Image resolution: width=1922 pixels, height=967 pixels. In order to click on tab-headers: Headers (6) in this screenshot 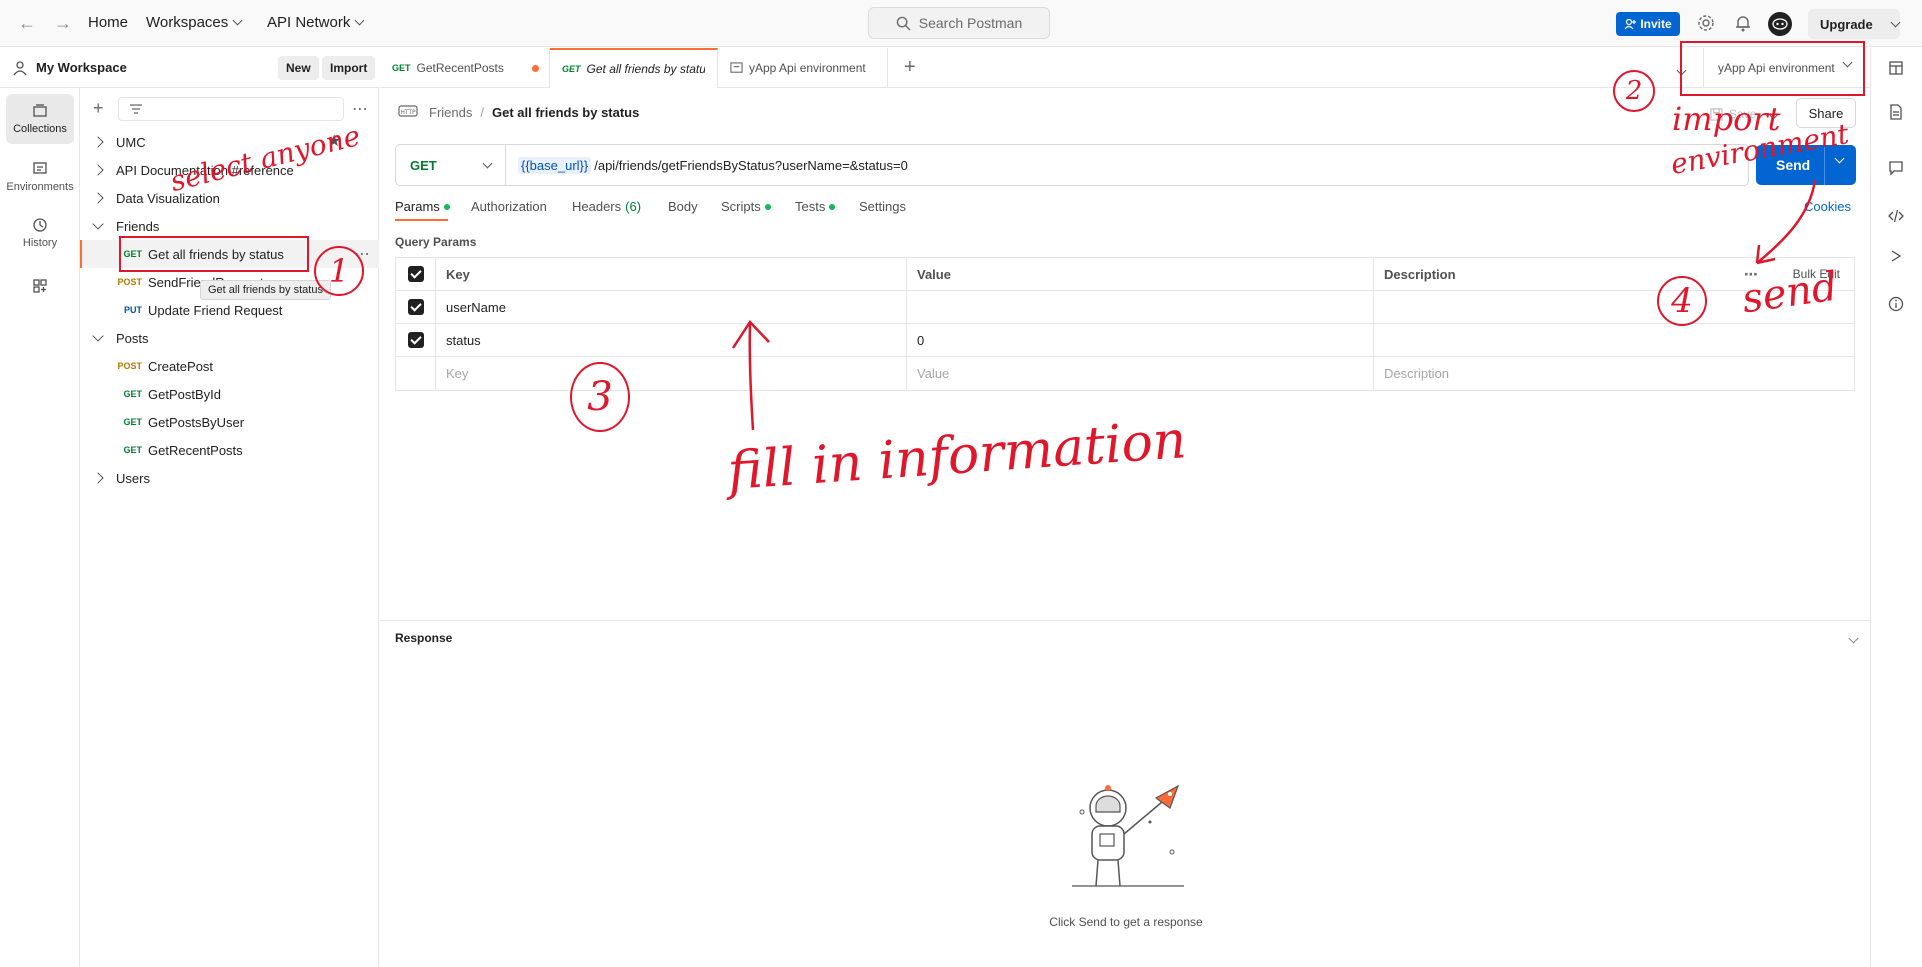, I will do `click(606, 206)`.